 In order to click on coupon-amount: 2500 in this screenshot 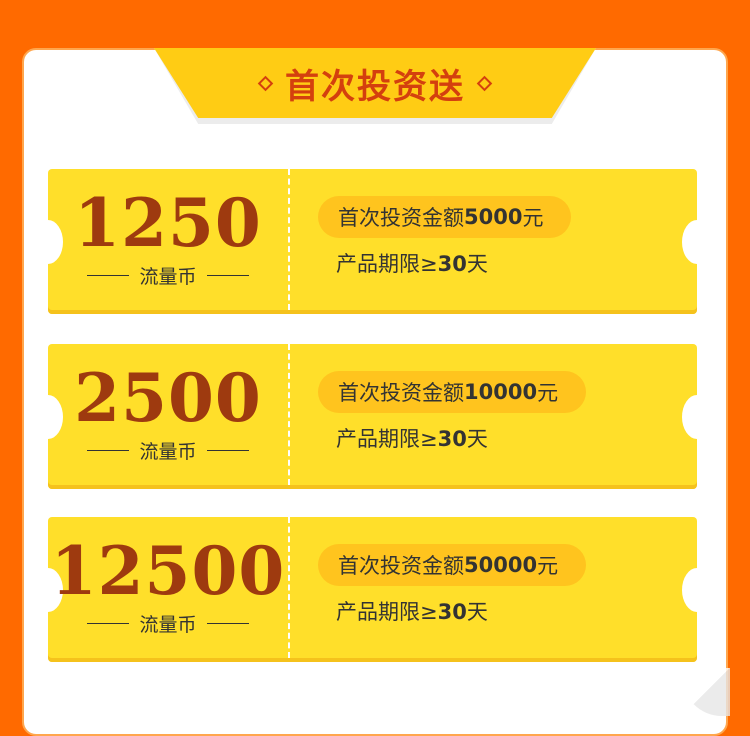, I will do `click(168, 398)`.